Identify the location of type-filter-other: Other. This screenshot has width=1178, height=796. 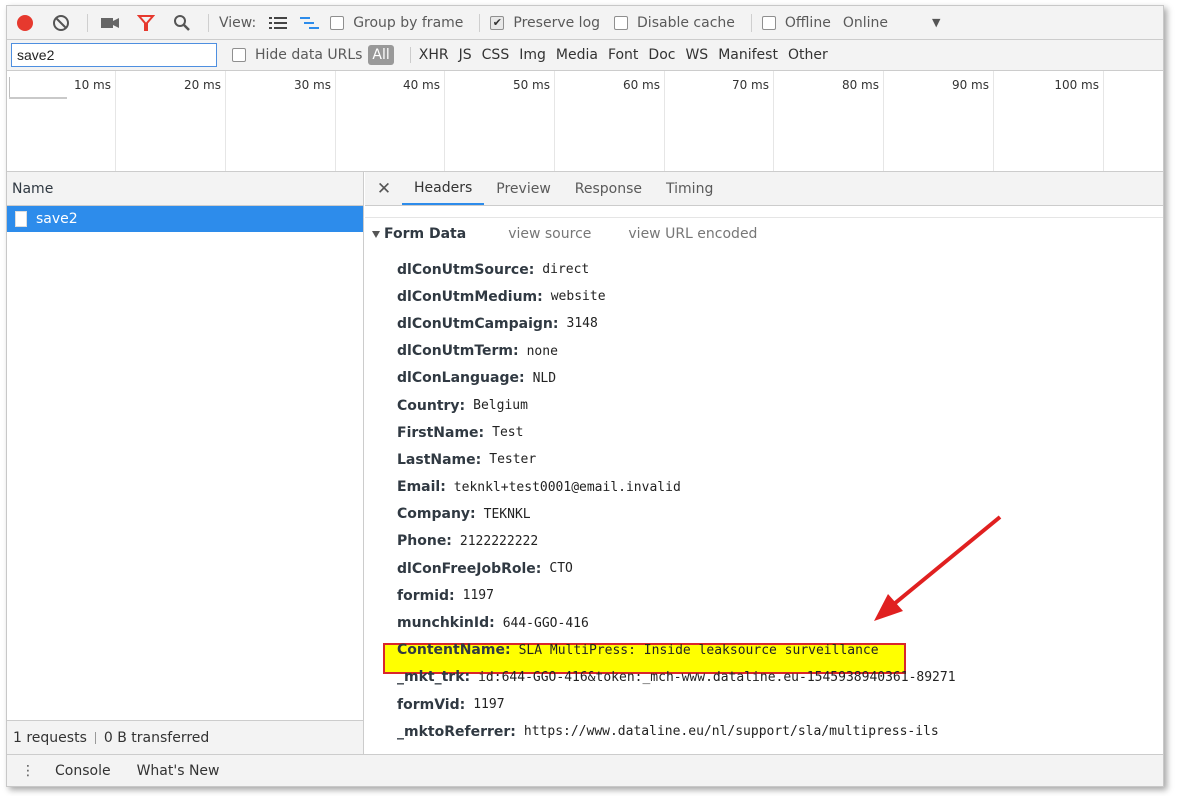
(808, 55).